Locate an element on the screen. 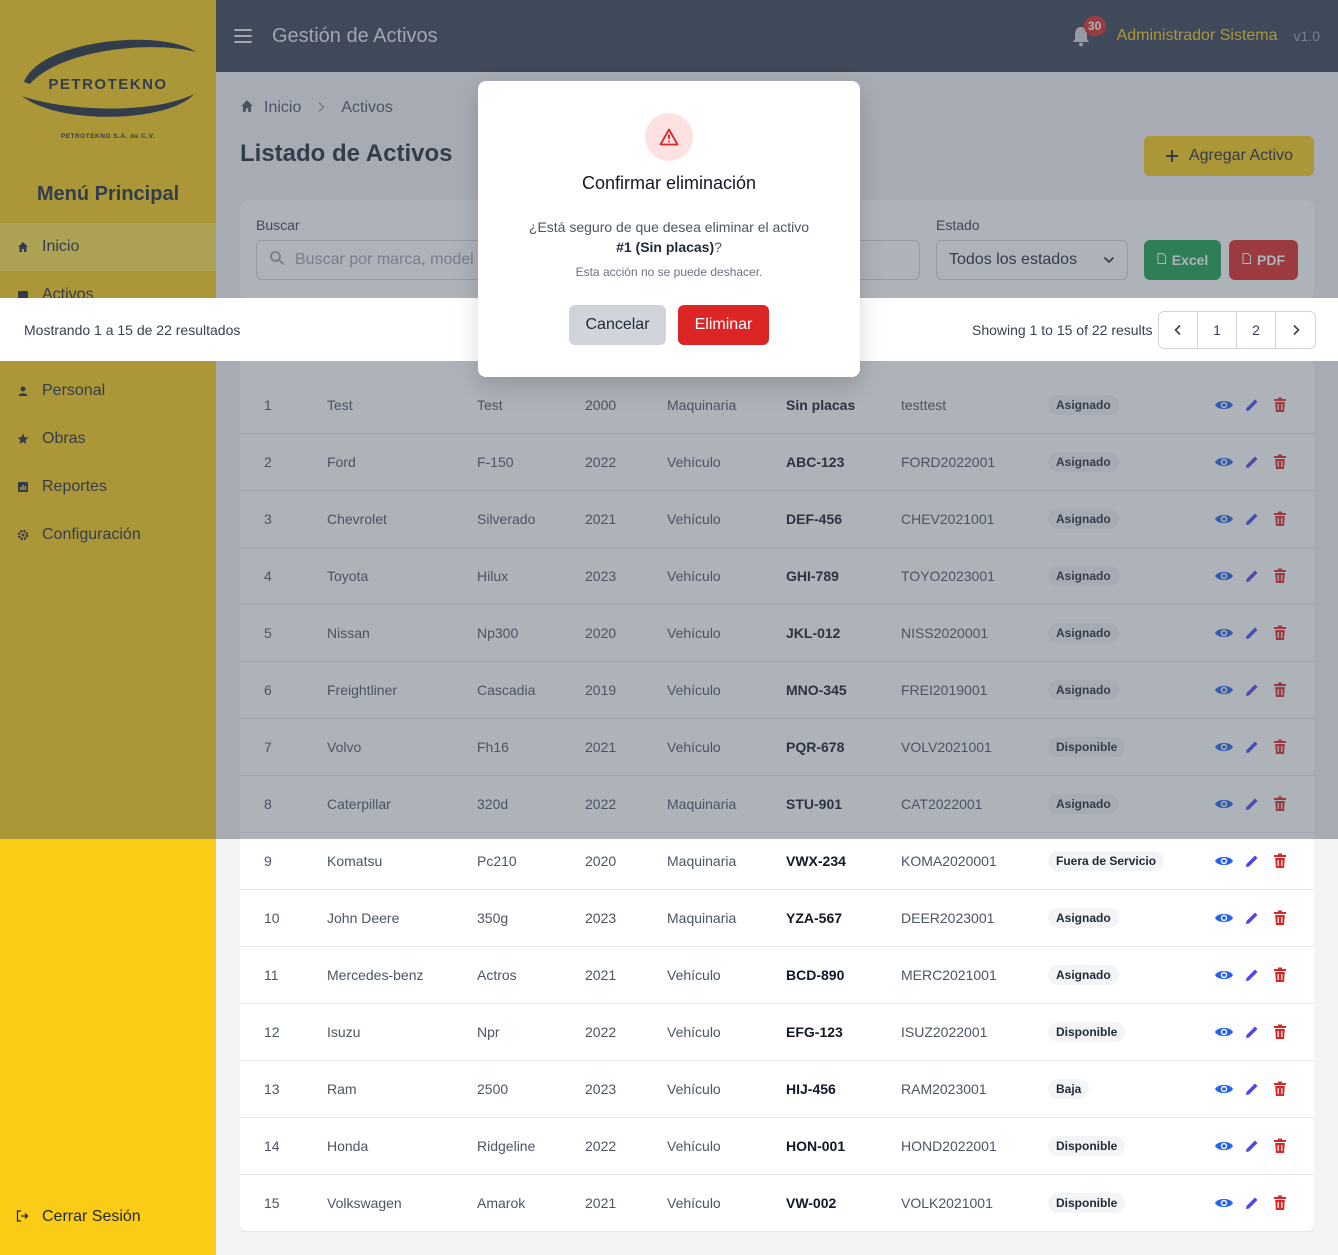 The image size is (1338, 1255). cell-modelo: Actros is located at coordinates (497, 975).